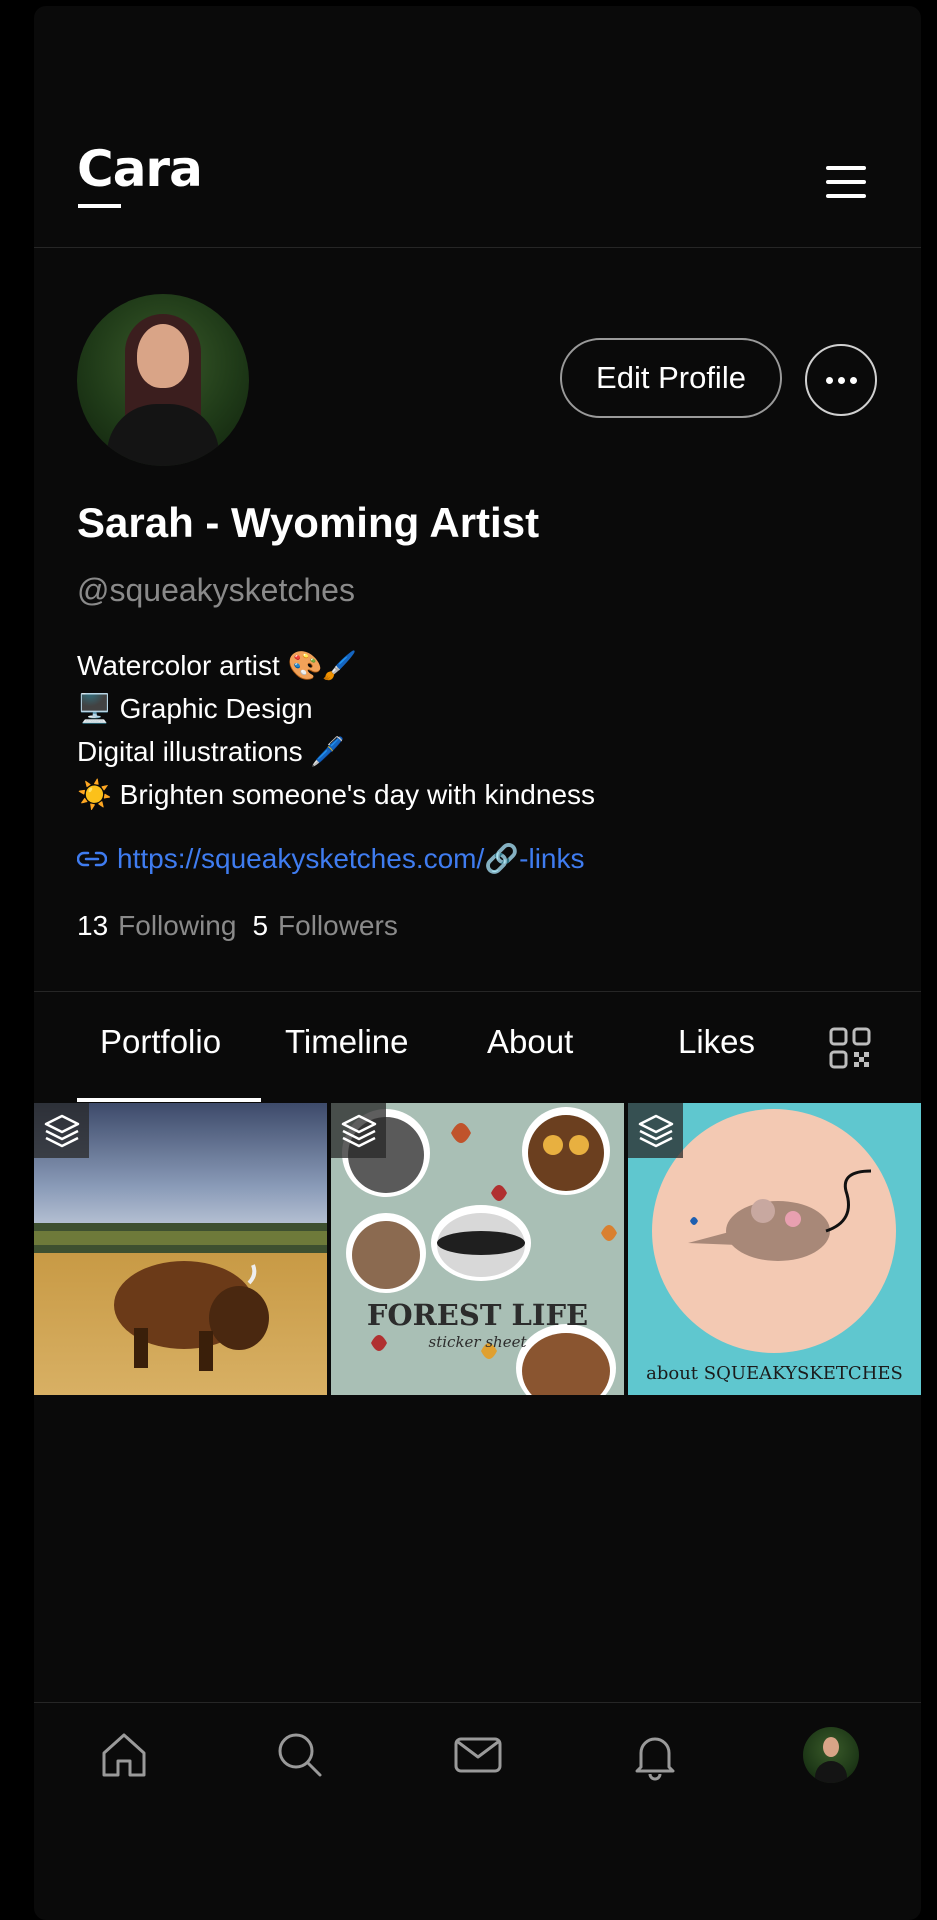 This screenshot has width=937, height=1920. I want to click on portfolio-item-bison, so click(180, 1249).